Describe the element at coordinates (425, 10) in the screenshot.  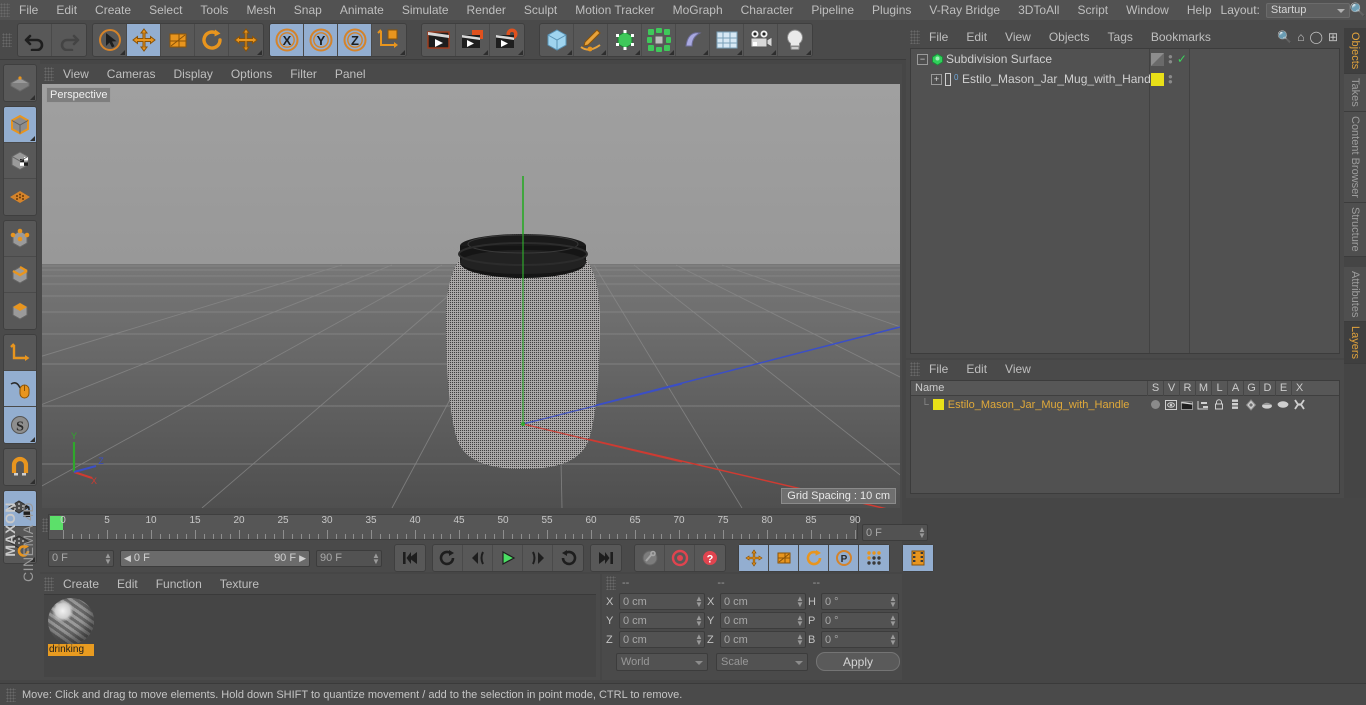
I see `menu-item-simulate: Simulate` at that location.